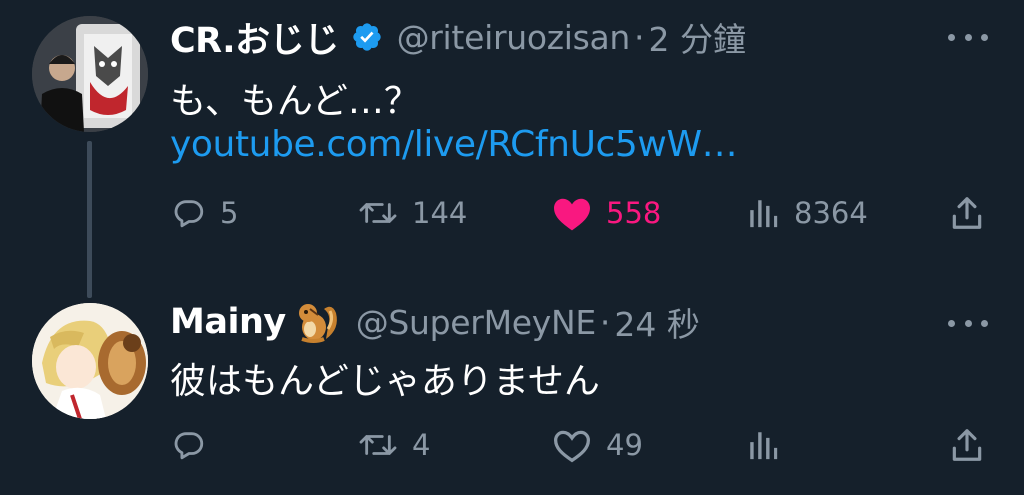  Describe the element at coordinates (295, 101) in the screenshot. I see `tweet-text: も、もんど…？` at that location.